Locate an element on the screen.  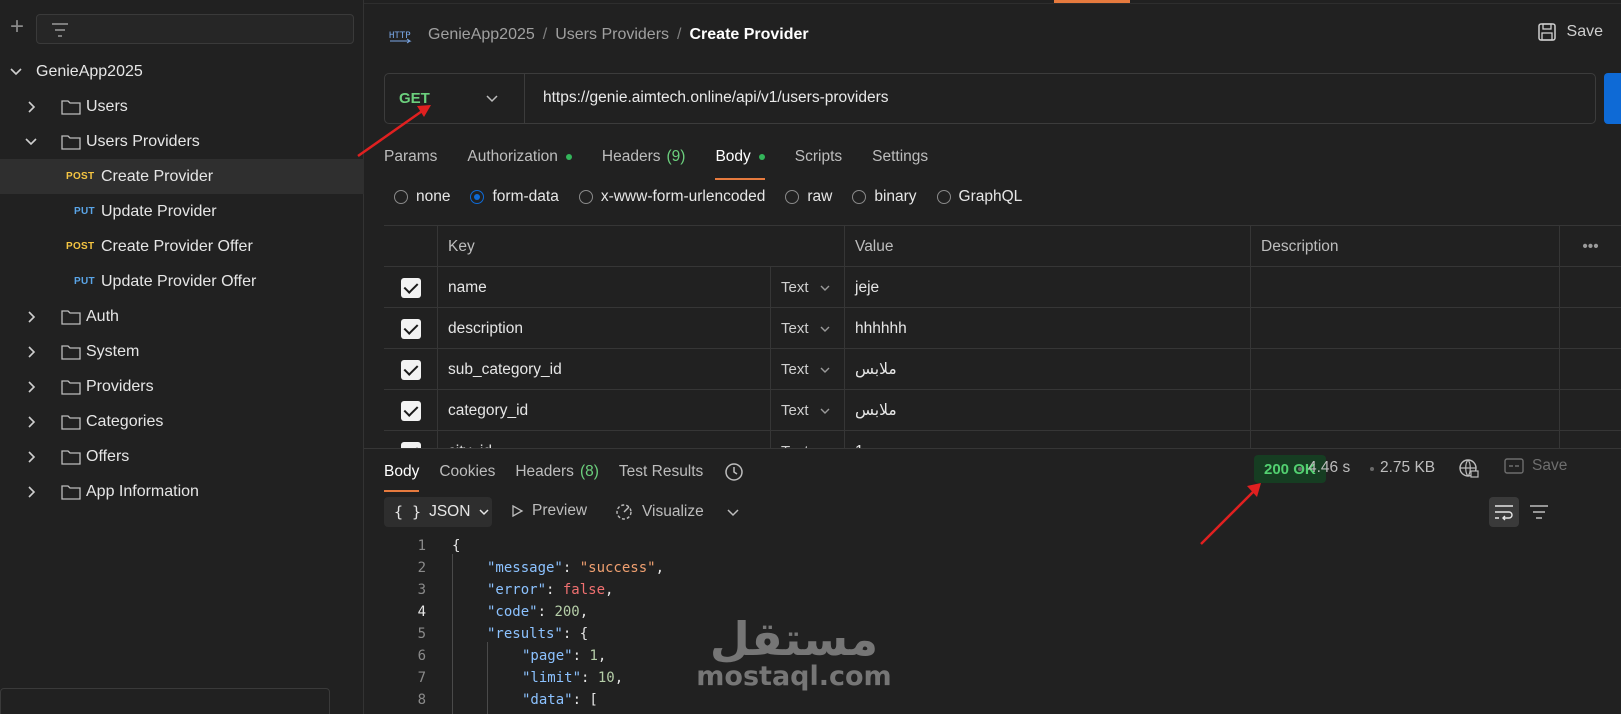
resp-tab-body: Body is located at coordinates (402, 475).